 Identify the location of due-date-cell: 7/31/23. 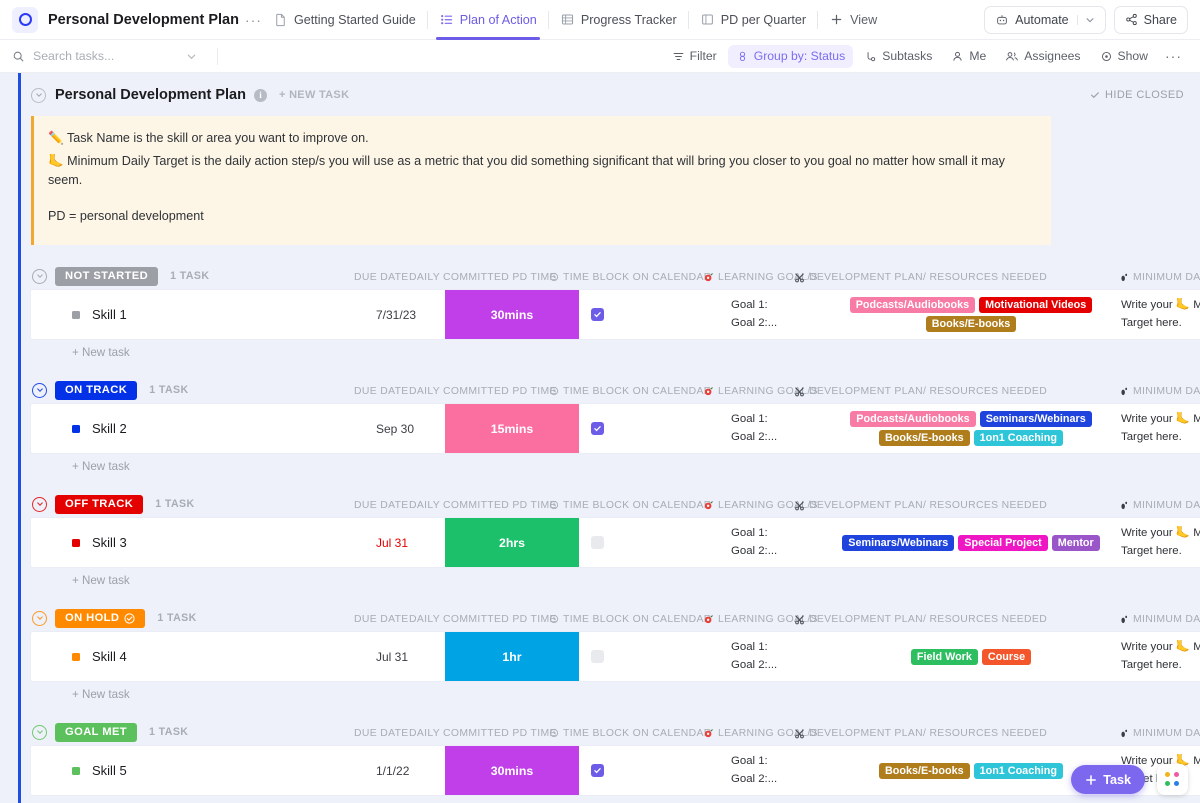
(396, 314).